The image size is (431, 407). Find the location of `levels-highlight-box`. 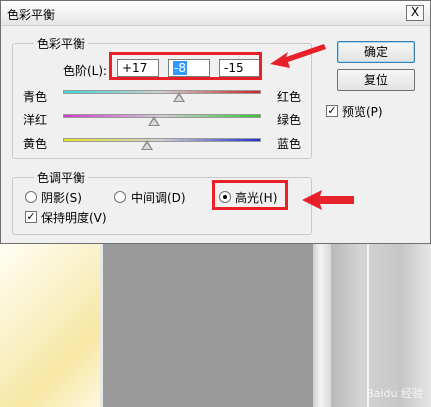

levels-highlight-box is located at coordinates (185, 66).